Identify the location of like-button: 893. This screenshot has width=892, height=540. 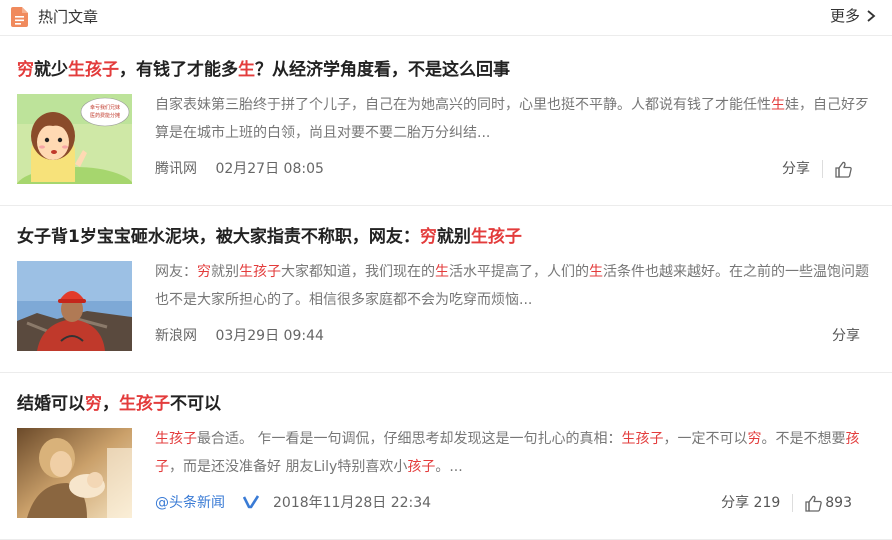
(828, 503).